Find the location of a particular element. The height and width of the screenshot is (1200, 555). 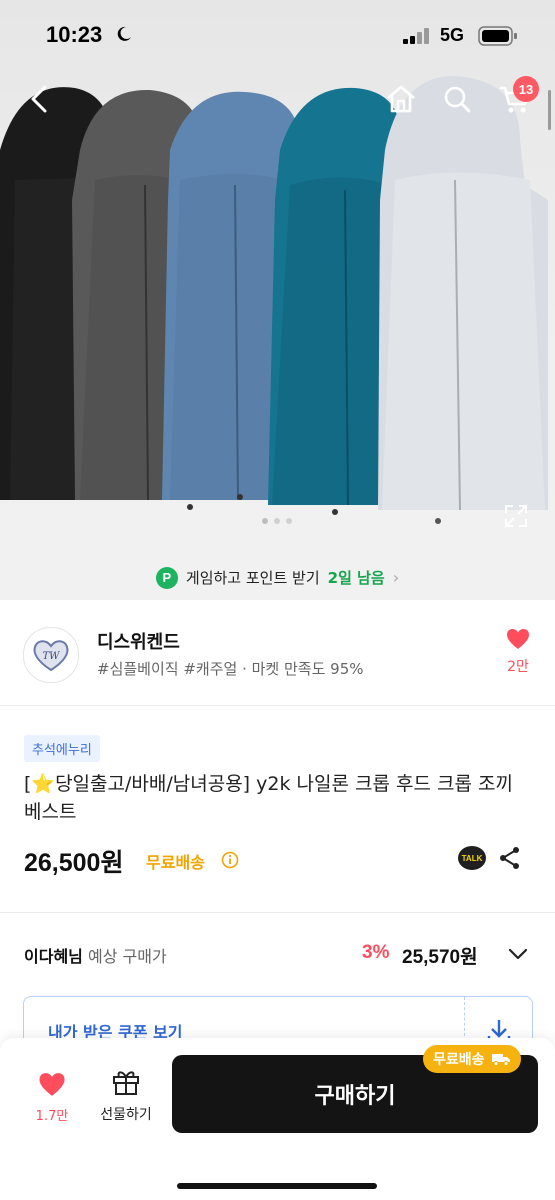

product-title: [⭐당일출고/바배/남녀공용] y2k 나일론 크롭 후드 크롭 조끼 베스트 is located at coordinates (268, 798).